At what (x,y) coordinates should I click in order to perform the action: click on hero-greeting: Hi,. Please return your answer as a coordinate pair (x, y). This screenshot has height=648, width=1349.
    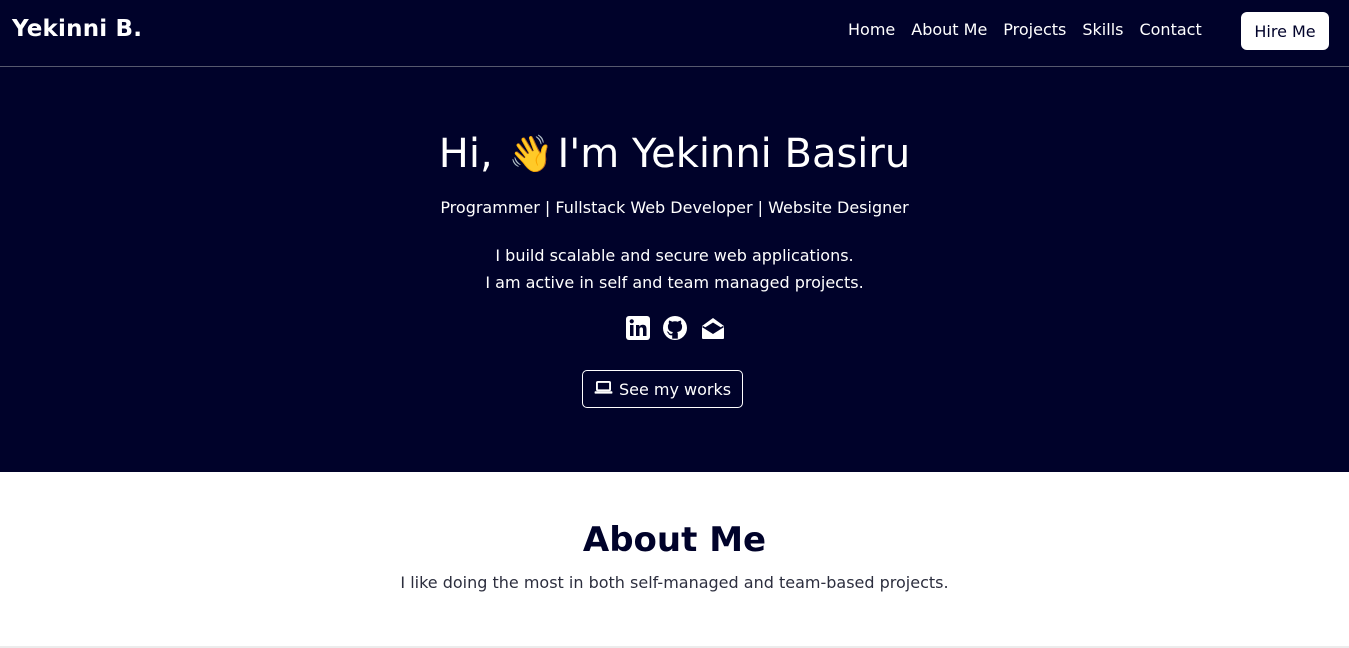
    Looking at the image, I should click on (465, 154).